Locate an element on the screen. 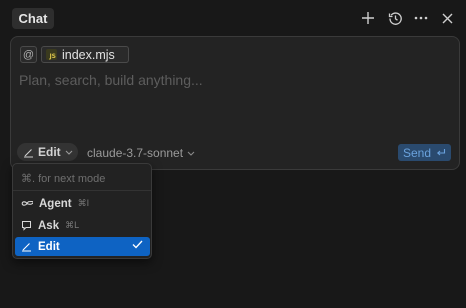 Image resolution: width=466 pixels, height=308 pixels. mode-option-shortcut: ⌘I is located at coordinates (83, 203).